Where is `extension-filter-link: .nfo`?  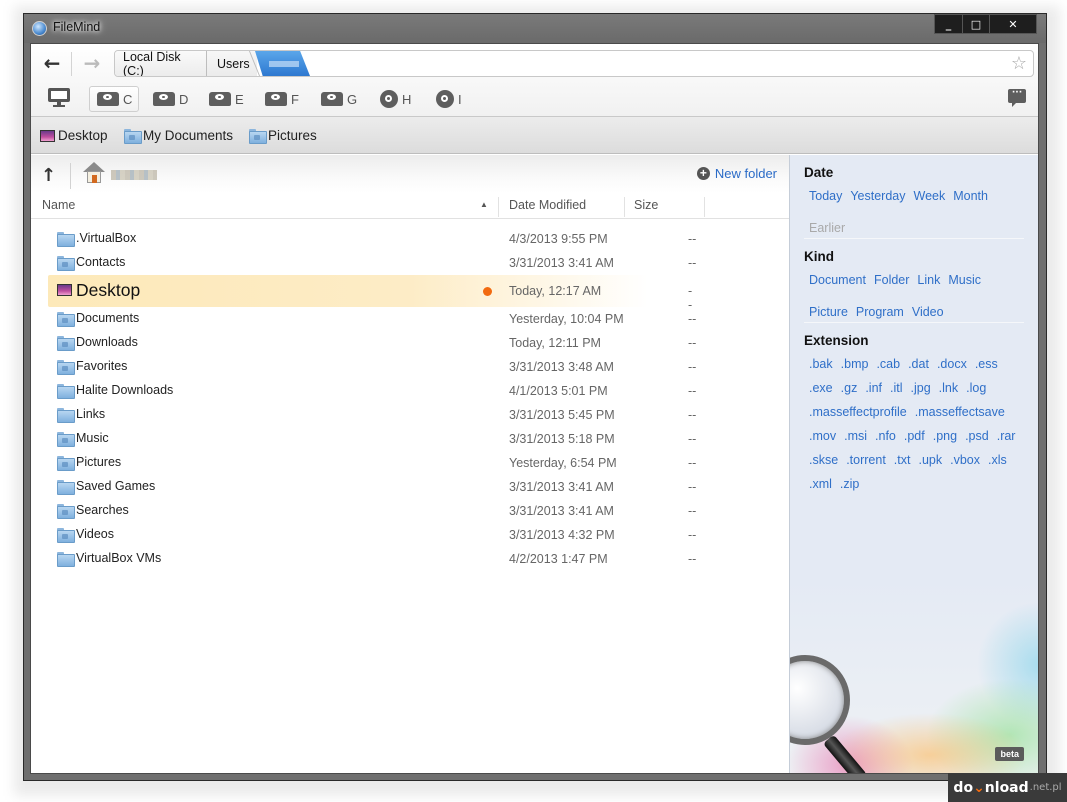
extension-filter-link: .nfo is located at coordinates (885, 436).